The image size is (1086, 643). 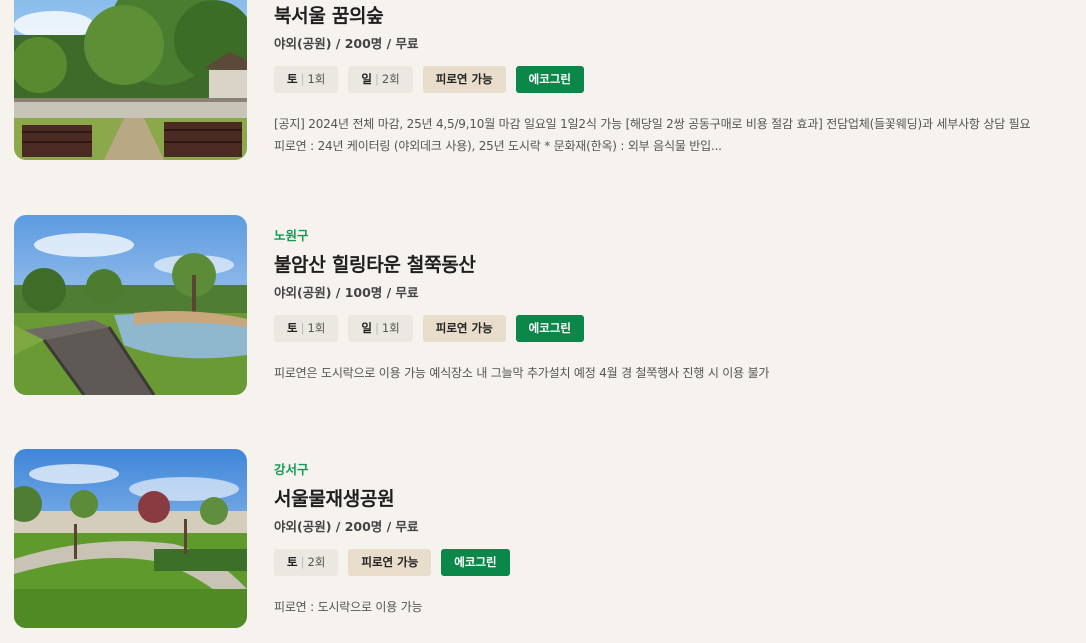 I want to click on venue-description: 피로연 : 도시락으로 이용 가능, so click(x=348, y=607).